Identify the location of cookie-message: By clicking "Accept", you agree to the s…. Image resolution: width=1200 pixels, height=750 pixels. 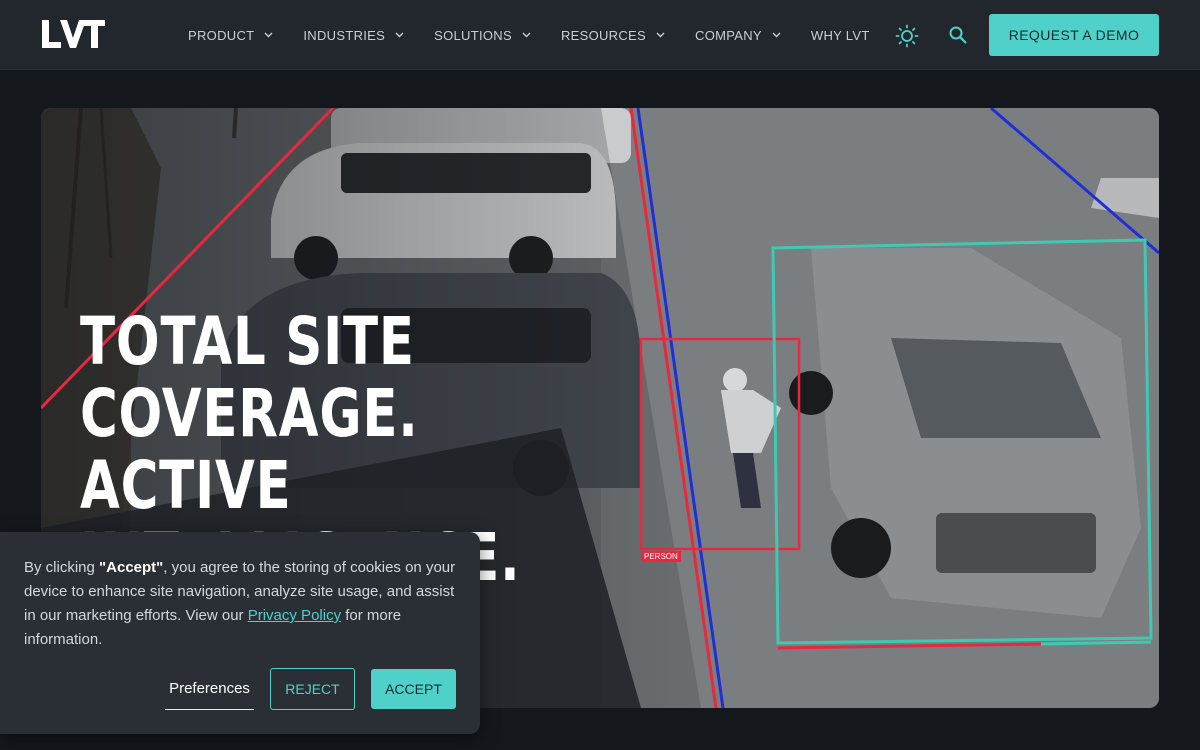
(244, 604).